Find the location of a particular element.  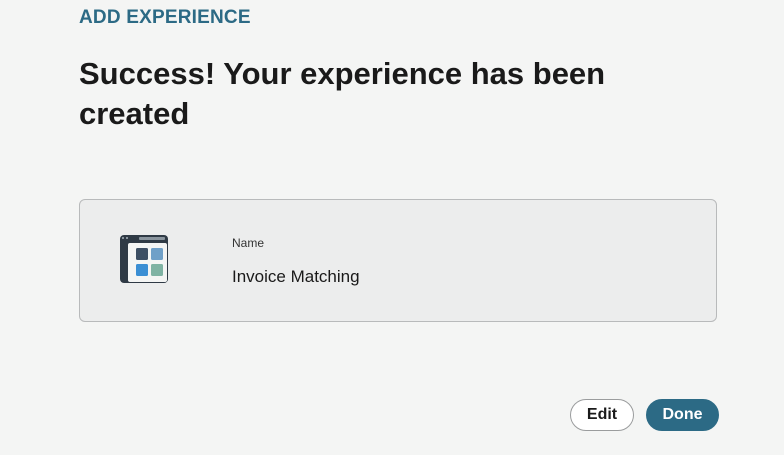

app-grid-icon is located at coordinates (144, 259).